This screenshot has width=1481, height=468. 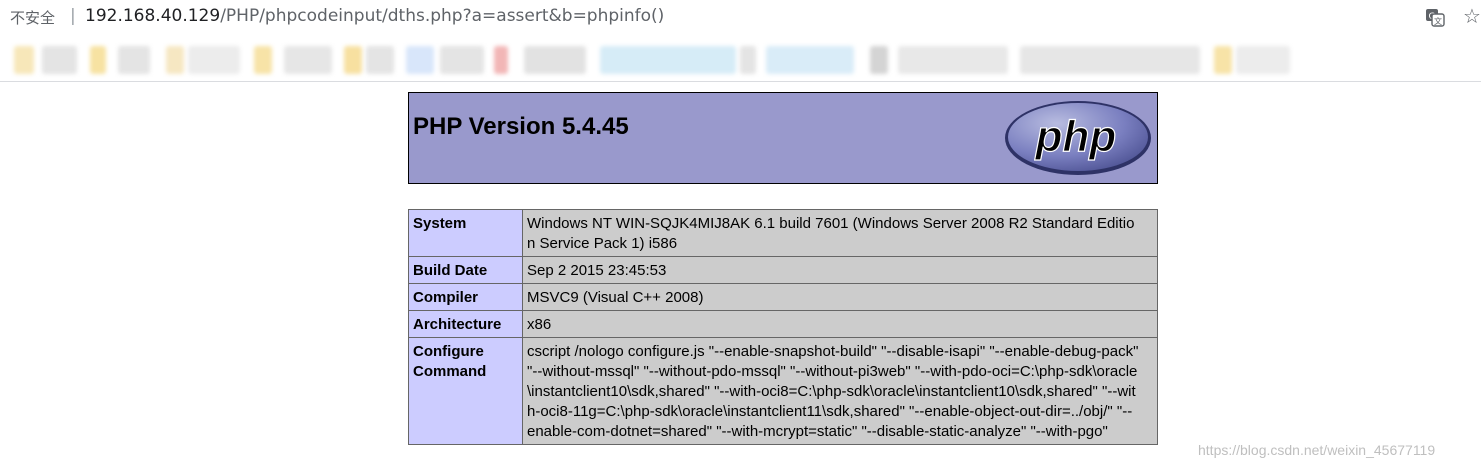 I want to click on bookmarks-bar, so click(x=740, y=59).